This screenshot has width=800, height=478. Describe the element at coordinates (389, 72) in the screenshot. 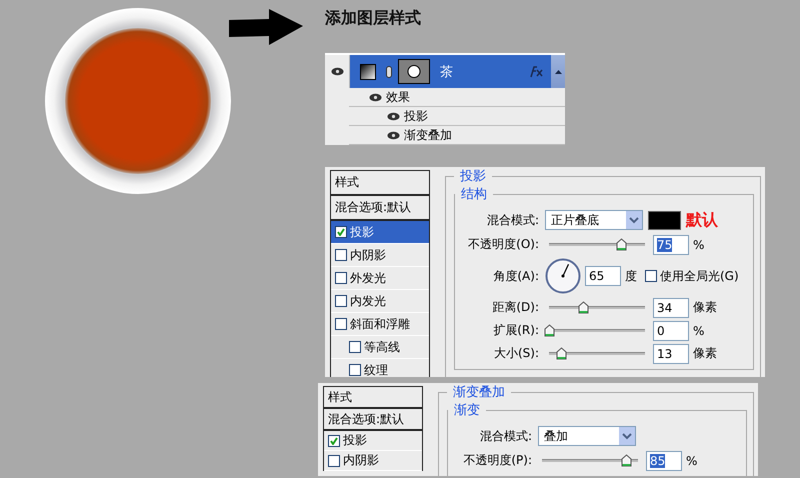

I see `link-icon` at that location.